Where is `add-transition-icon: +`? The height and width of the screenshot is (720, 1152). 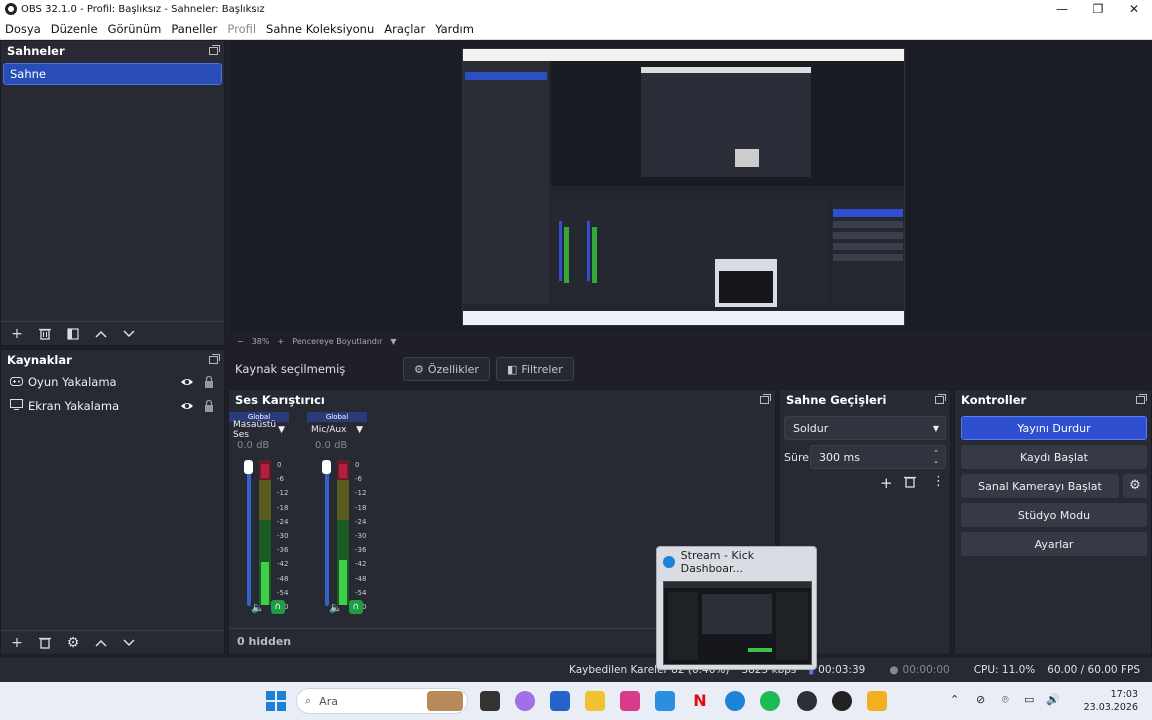 add-transition-icon: + is located at coordinates (886, 483).